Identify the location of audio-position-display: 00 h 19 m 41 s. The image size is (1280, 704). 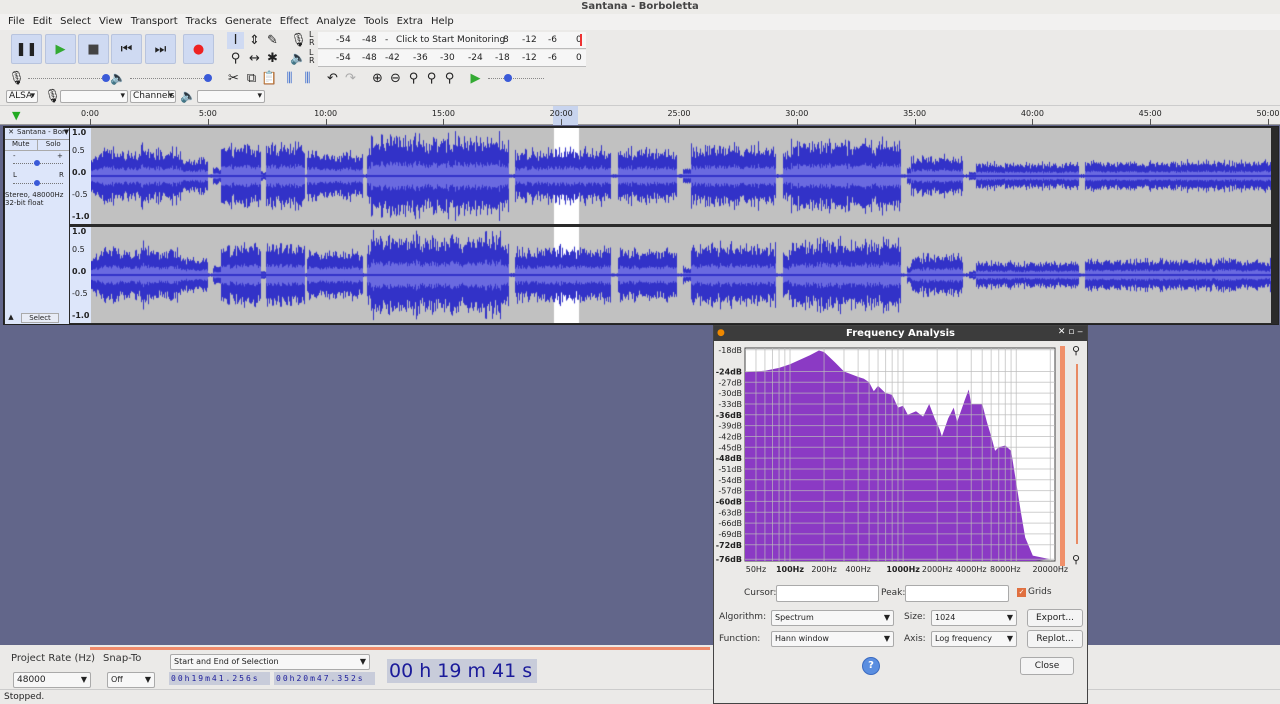
(462, 671).